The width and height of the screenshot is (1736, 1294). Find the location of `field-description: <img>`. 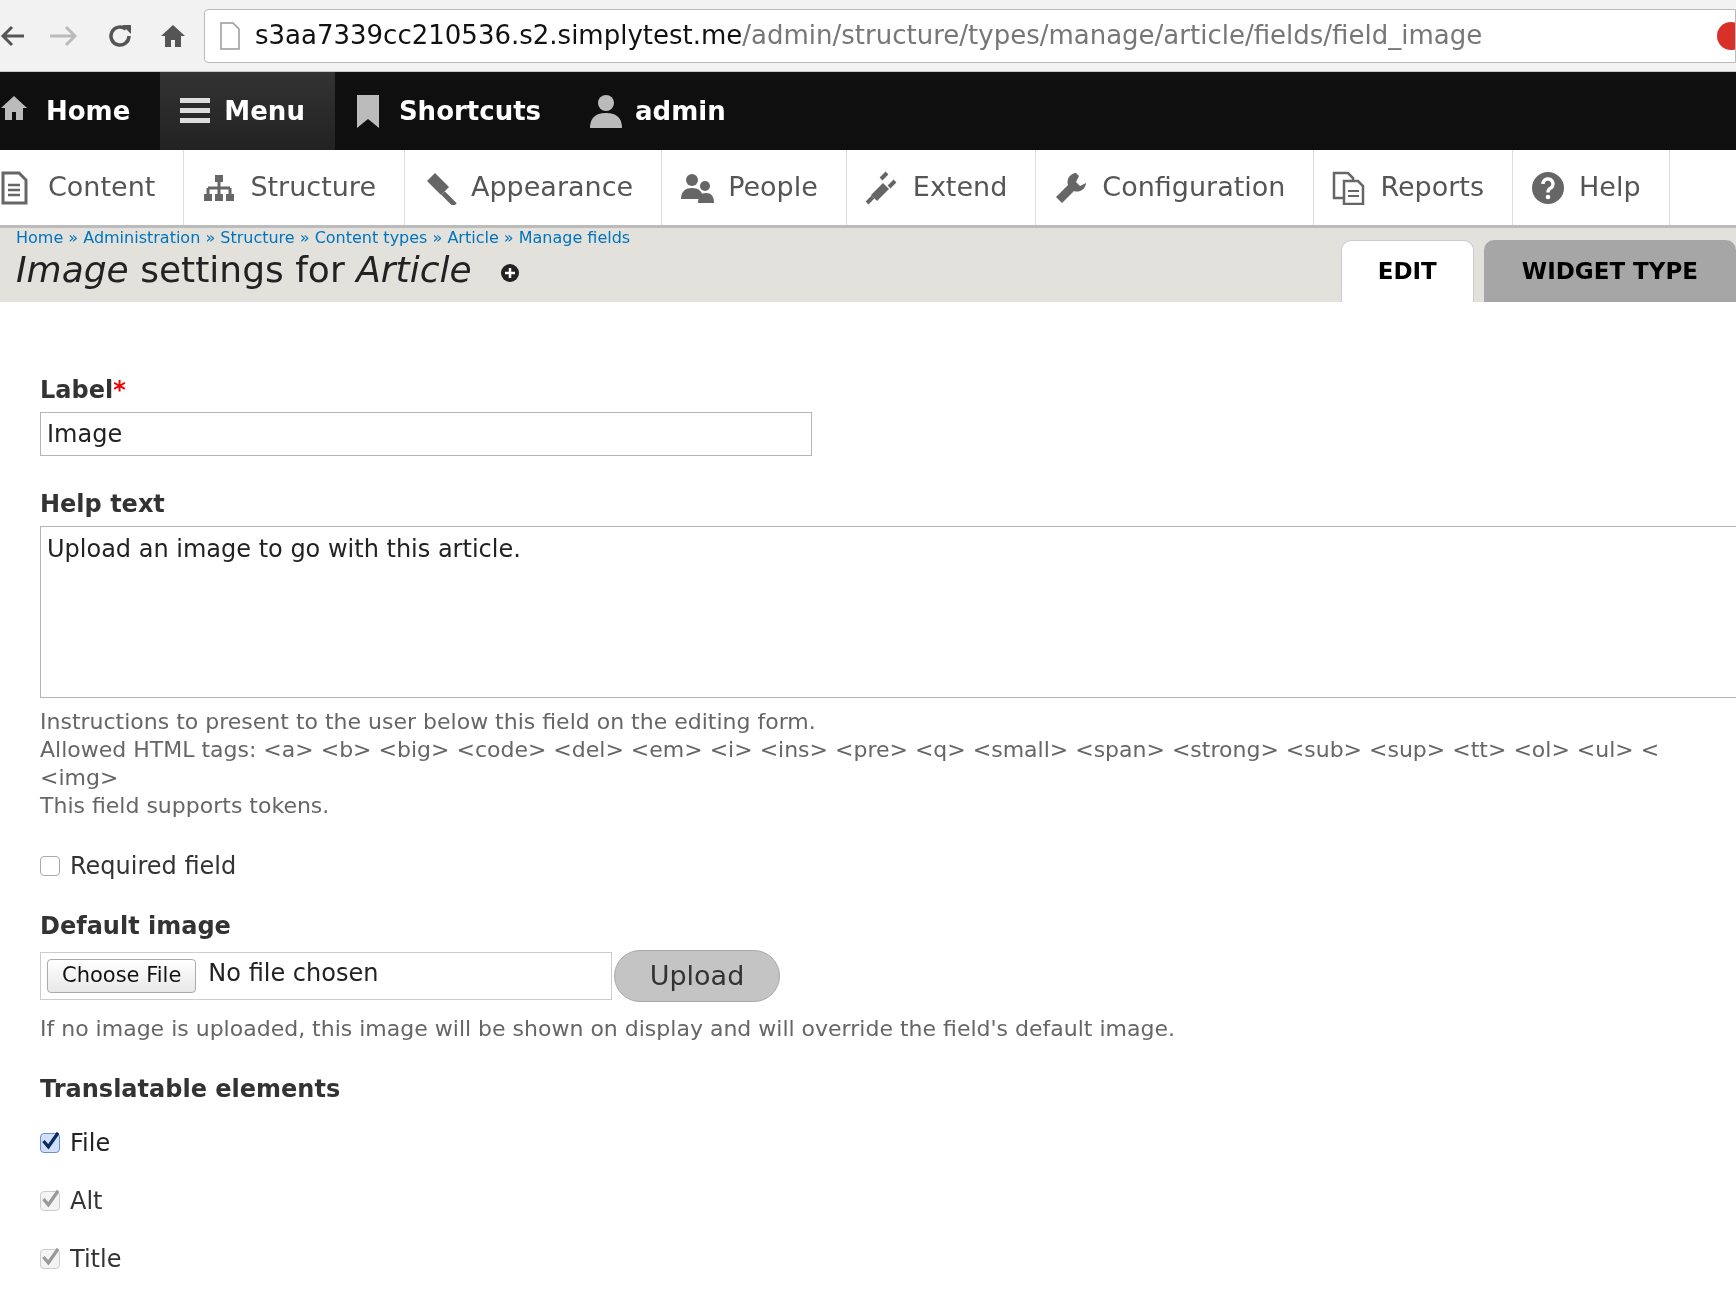

field-description: <img> is located at coordinates (80, 778).